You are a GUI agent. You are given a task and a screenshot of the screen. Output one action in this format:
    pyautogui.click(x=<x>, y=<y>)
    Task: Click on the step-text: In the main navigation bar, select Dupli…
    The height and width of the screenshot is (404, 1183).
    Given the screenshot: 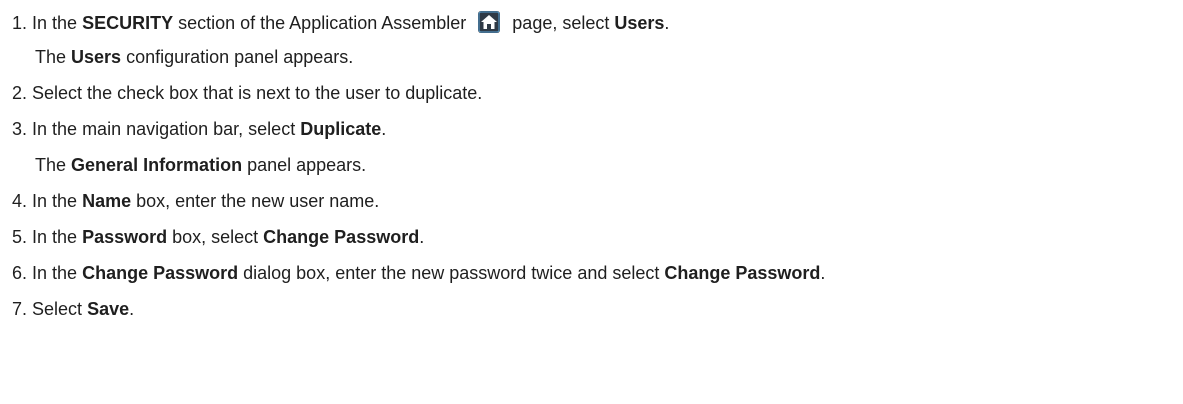 What is the action you would take?
    pyautogui.click(x=209, y=129)
    